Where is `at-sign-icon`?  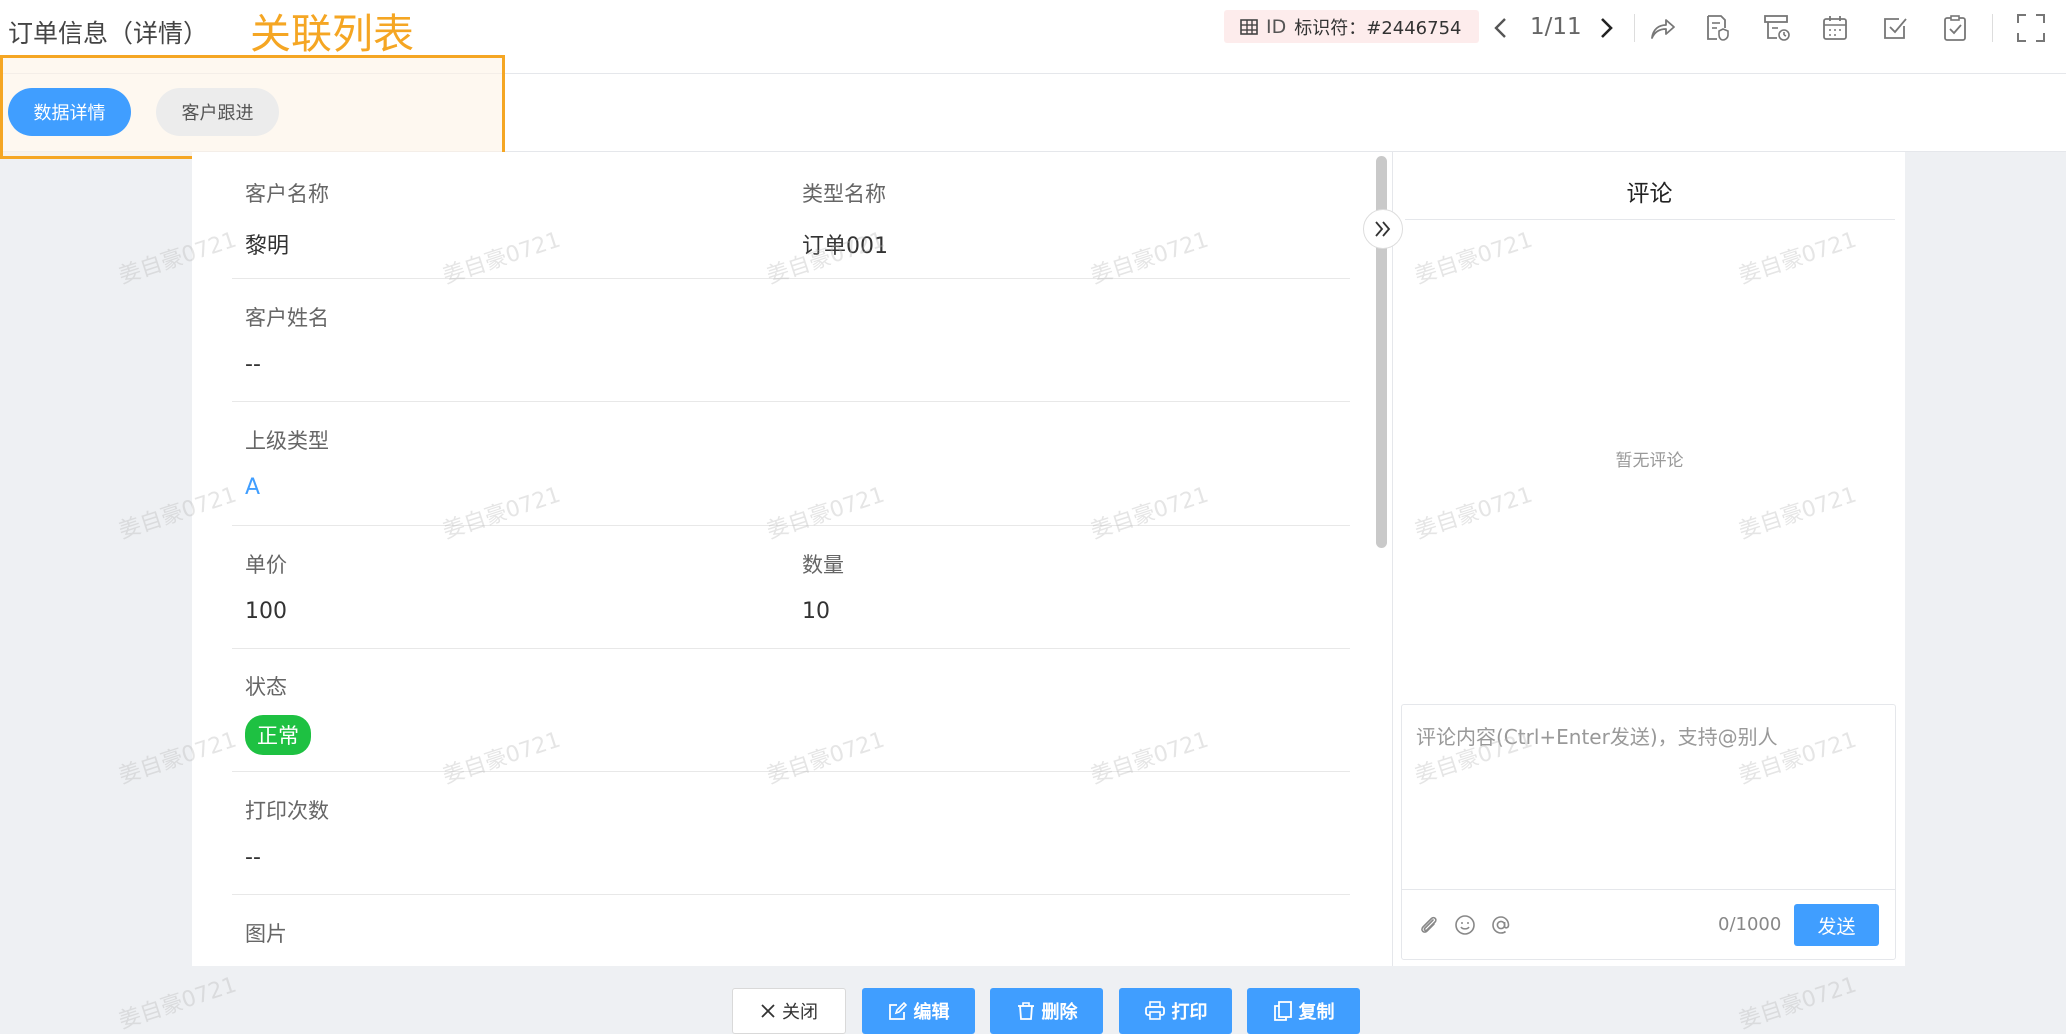 at-sign-icon is located at coordinates (1501, 925).